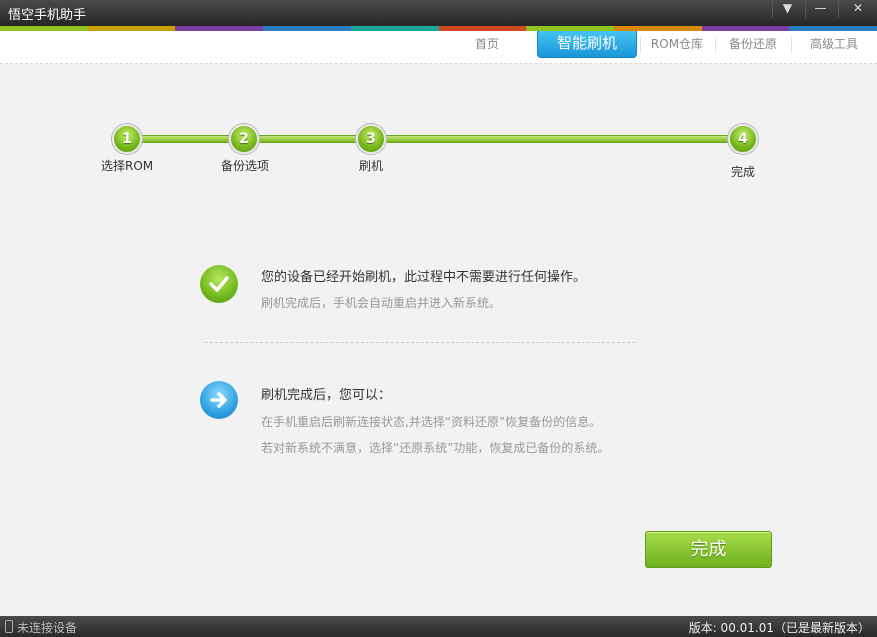  Describe the element at coordinates (244, 139) in the screenshot. I see `step-2-dot: 2` at that location.